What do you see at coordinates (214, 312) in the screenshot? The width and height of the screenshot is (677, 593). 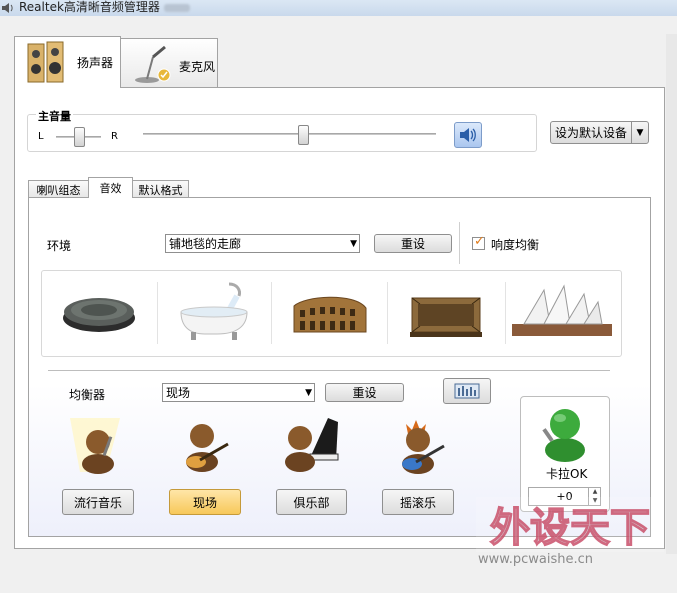 I see `bathtub-icon` at bounding box center [214, 312].